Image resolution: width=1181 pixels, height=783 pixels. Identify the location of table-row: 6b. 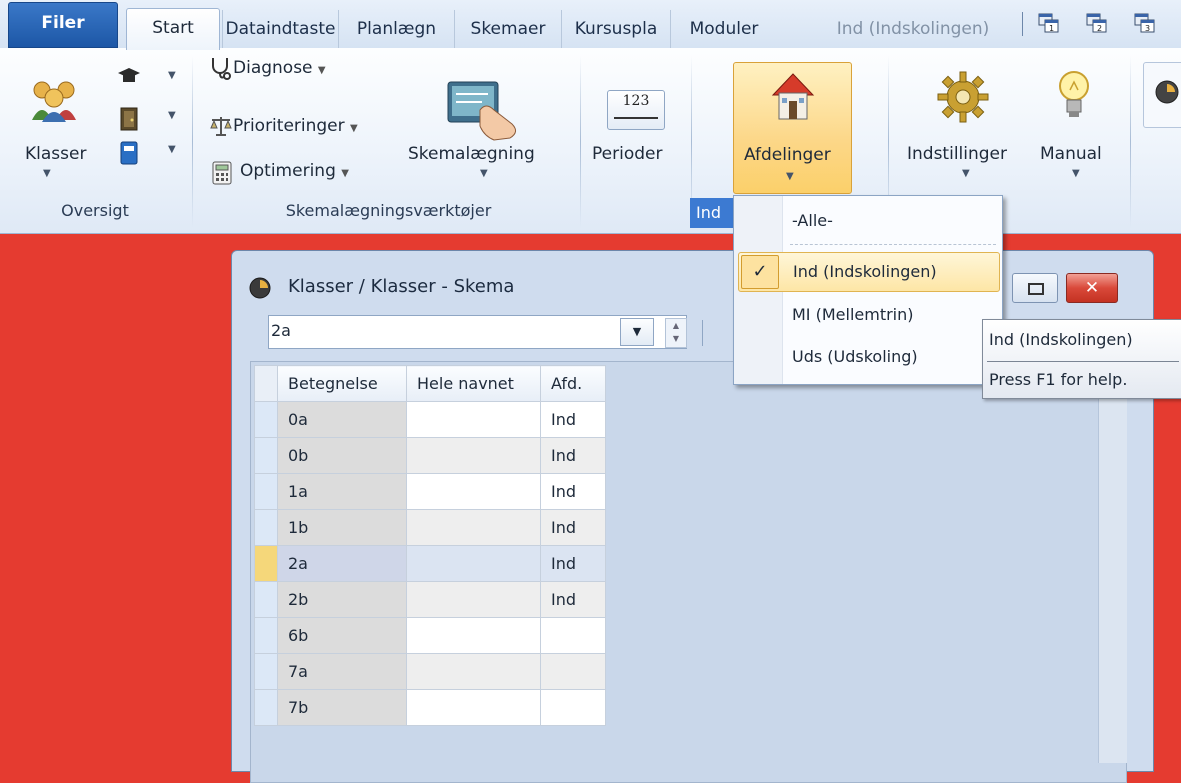
(430, 635).